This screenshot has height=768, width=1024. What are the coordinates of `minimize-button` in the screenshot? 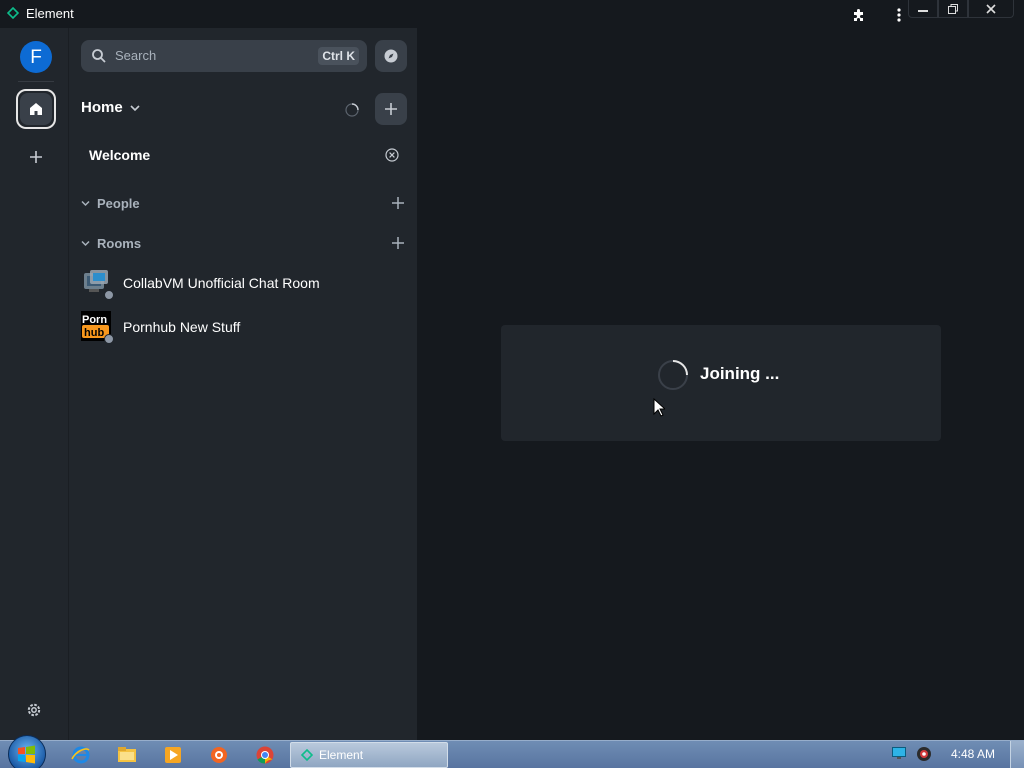 It's located at (923, 9).